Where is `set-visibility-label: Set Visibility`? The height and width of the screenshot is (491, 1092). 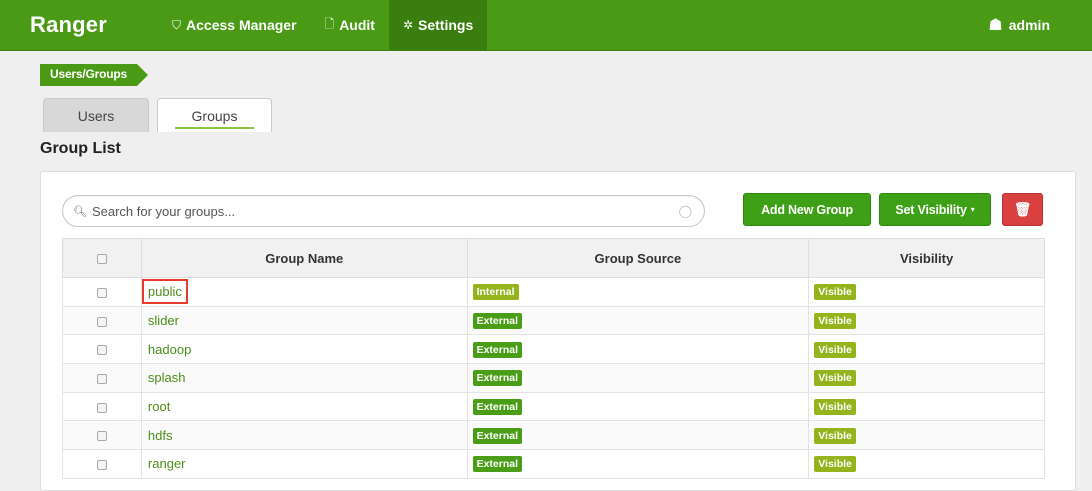 set-visibility-label: Set Visibility is located at coordinates (931, 209).